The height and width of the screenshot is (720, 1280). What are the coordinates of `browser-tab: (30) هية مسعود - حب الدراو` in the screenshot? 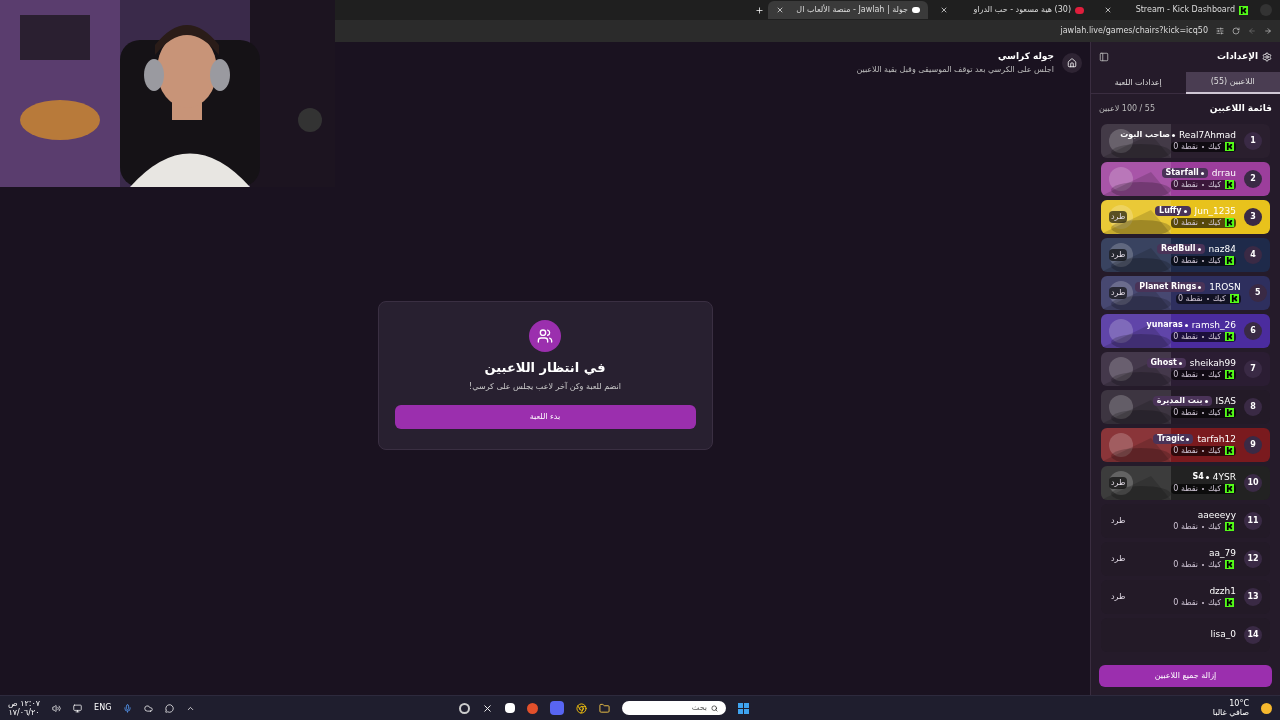 It's located at (1012, 10).